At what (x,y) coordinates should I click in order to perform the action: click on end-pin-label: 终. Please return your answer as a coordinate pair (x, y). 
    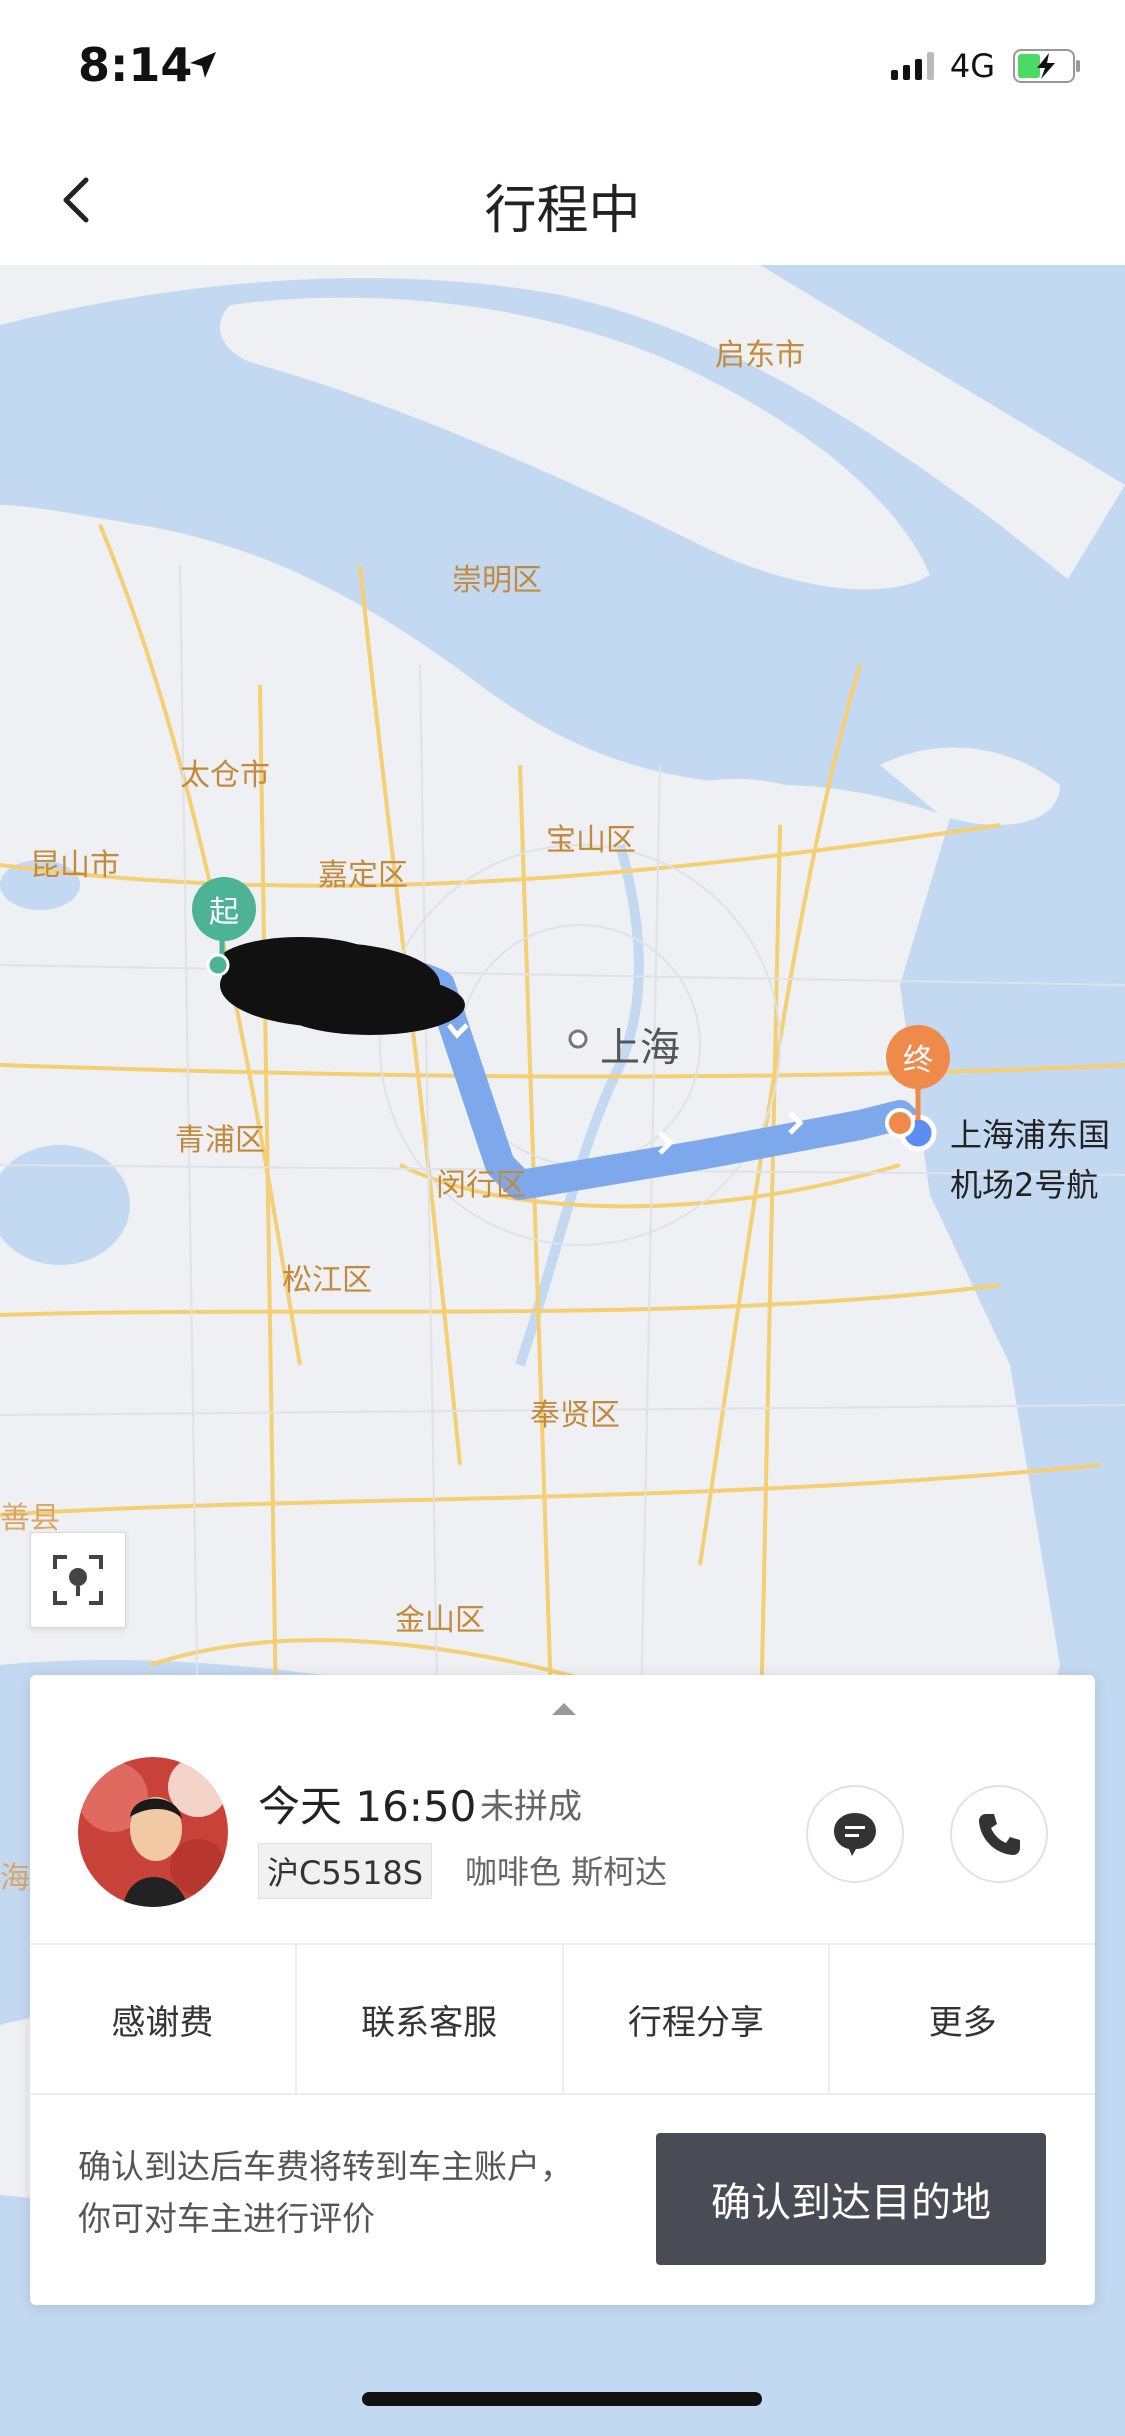
    Looking at the image, I should click on (918, 1057).